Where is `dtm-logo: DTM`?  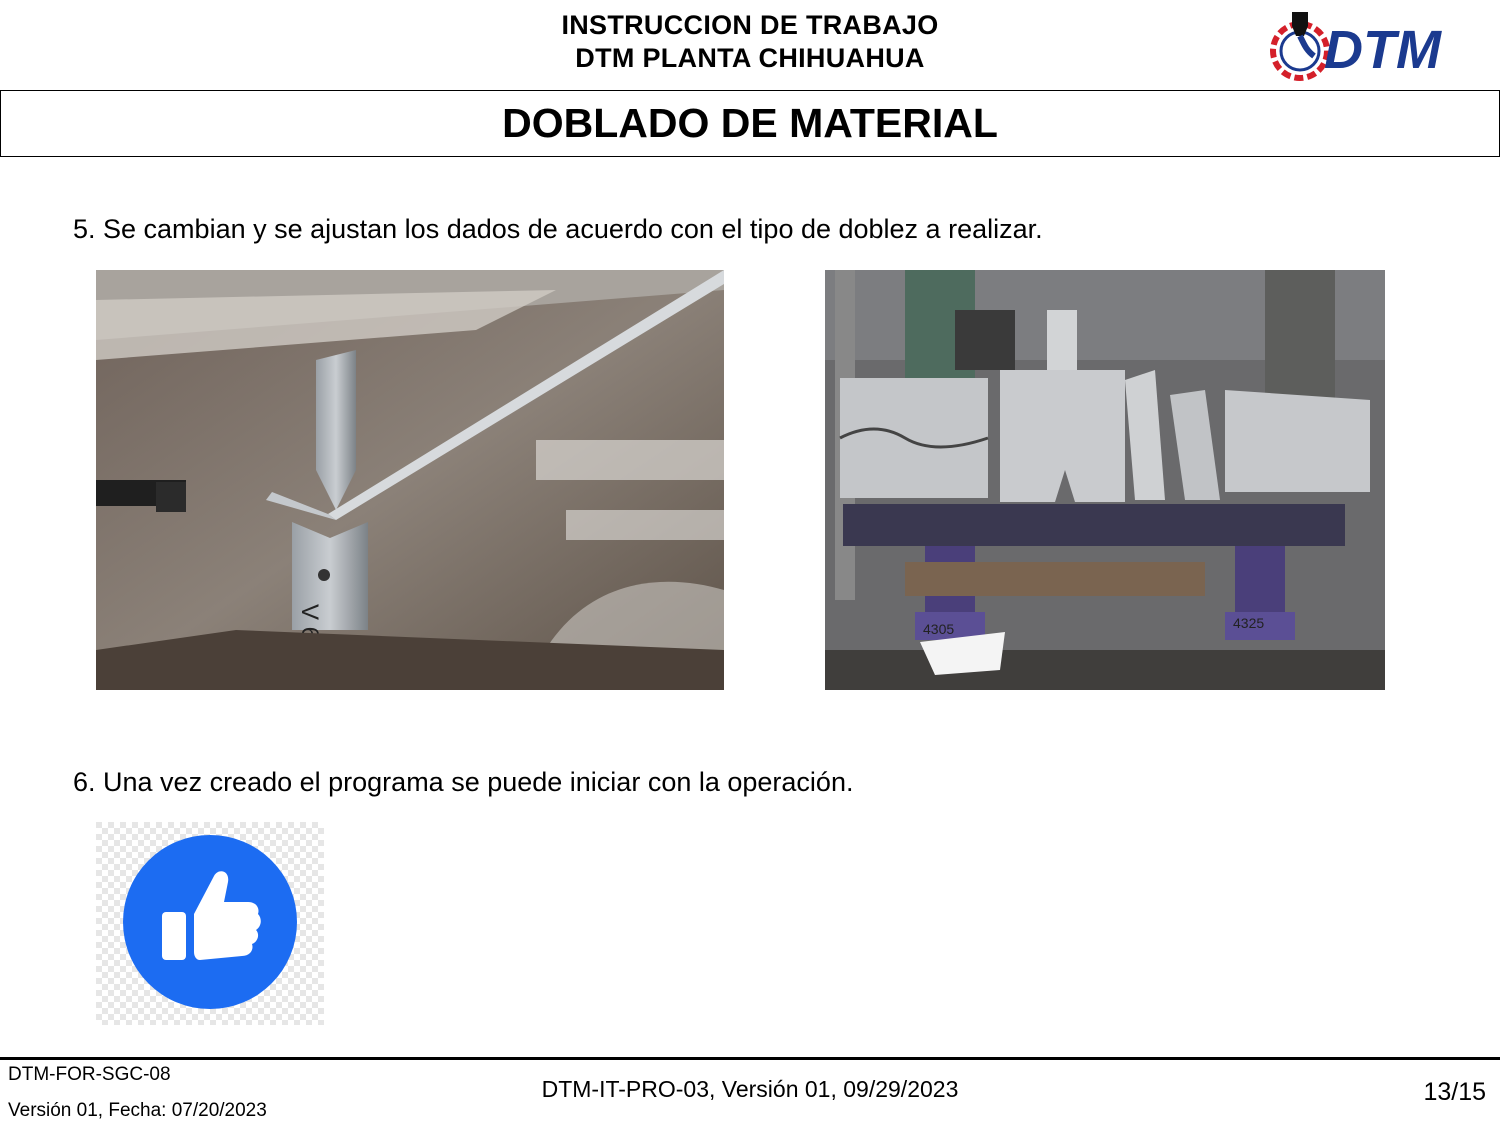 dtm-logo: DTM is located at coordinates (1374, 47).